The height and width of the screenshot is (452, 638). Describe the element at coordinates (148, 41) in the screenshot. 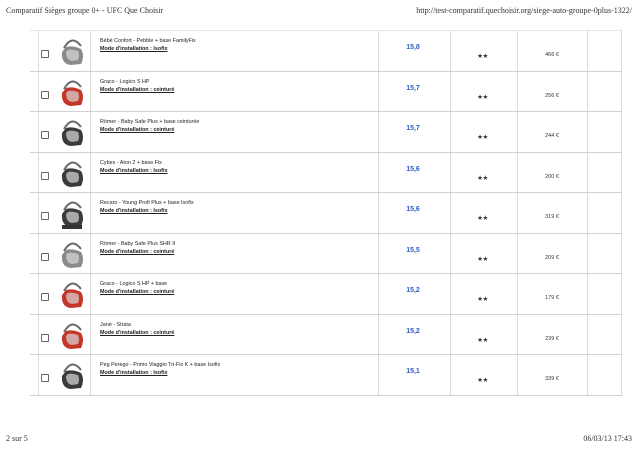

I see `product-name: Bébé Confort - Pebble + base FamilyFix` at that location.